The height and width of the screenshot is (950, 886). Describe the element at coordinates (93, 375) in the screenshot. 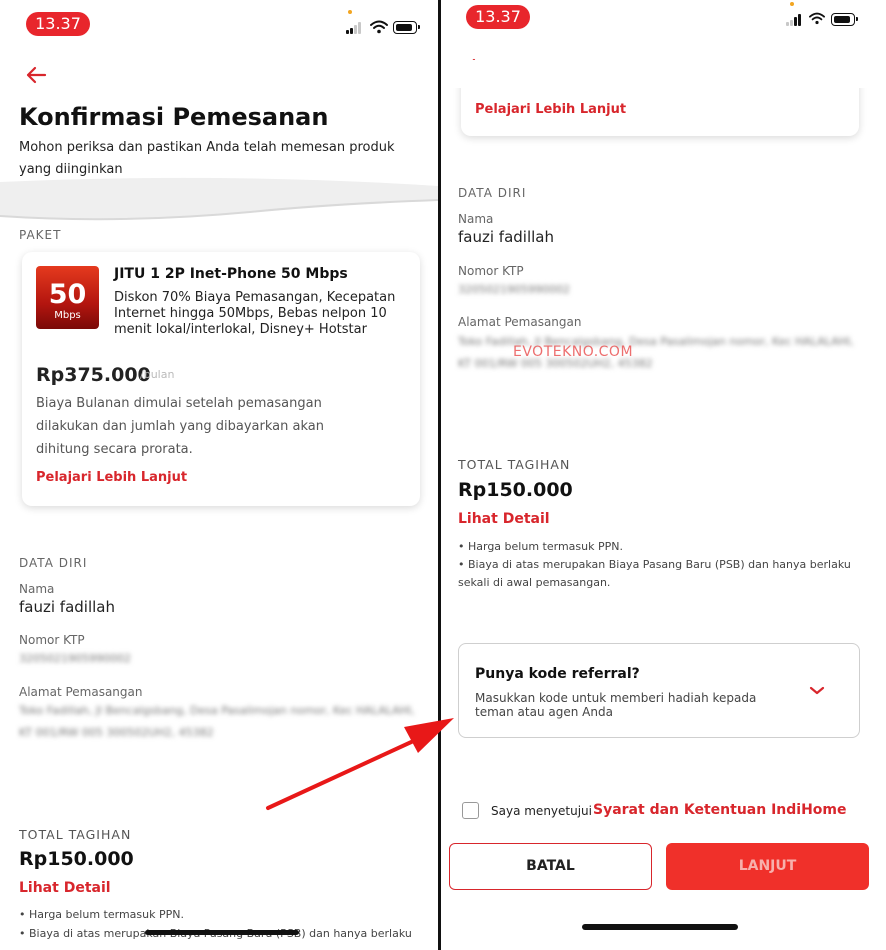

I see `package-price: Rp375.000` at that location.